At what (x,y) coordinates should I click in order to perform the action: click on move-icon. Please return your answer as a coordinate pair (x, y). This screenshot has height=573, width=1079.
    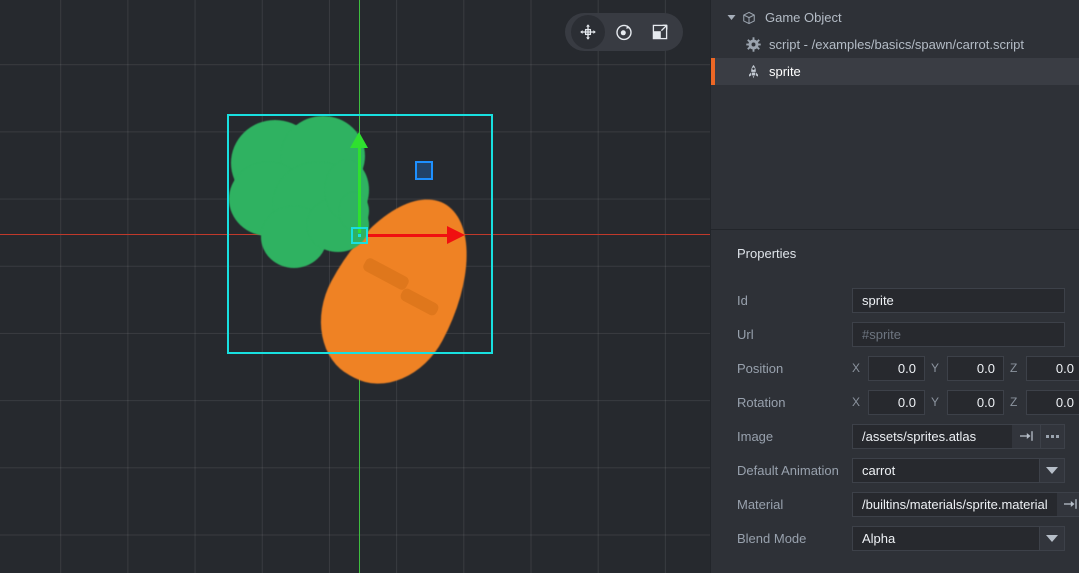
    Looking at the image, I should click on (588, 32).